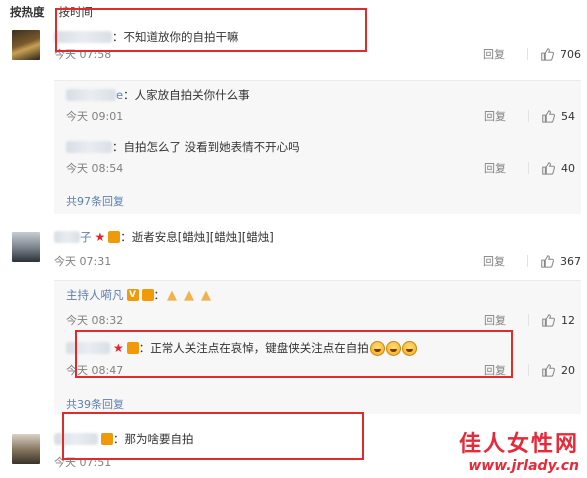 The height and width of the screenshot is (478, 587). I want to click on like-button: 54, so click(561, 116).